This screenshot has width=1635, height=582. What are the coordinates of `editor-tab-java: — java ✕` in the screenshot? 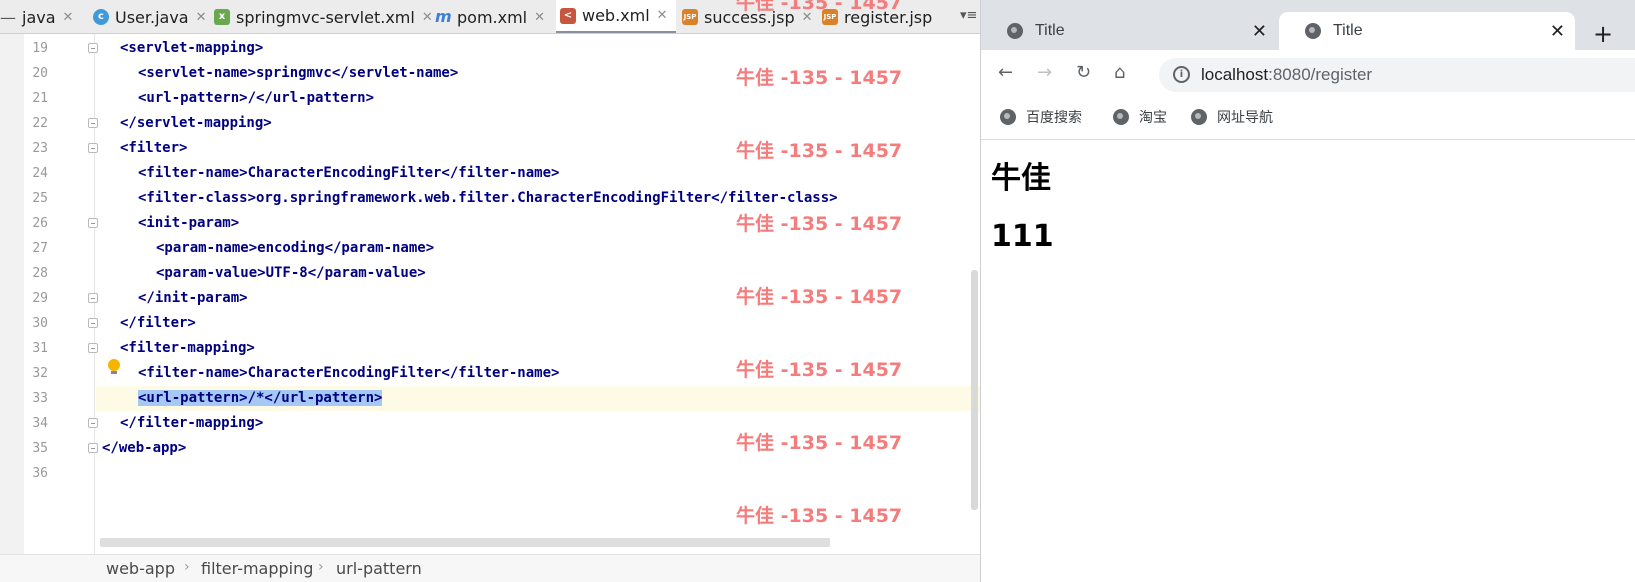 It's located at (37, 16).